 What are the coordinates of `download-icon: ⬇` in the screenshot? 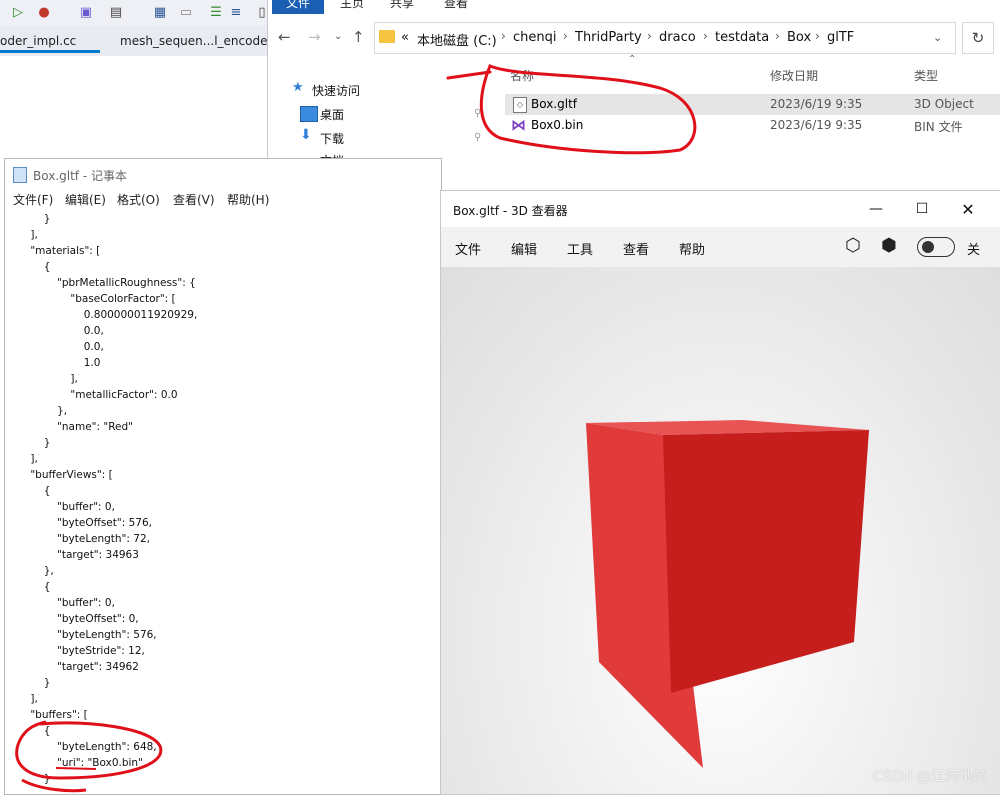 It's located at (306, 135).